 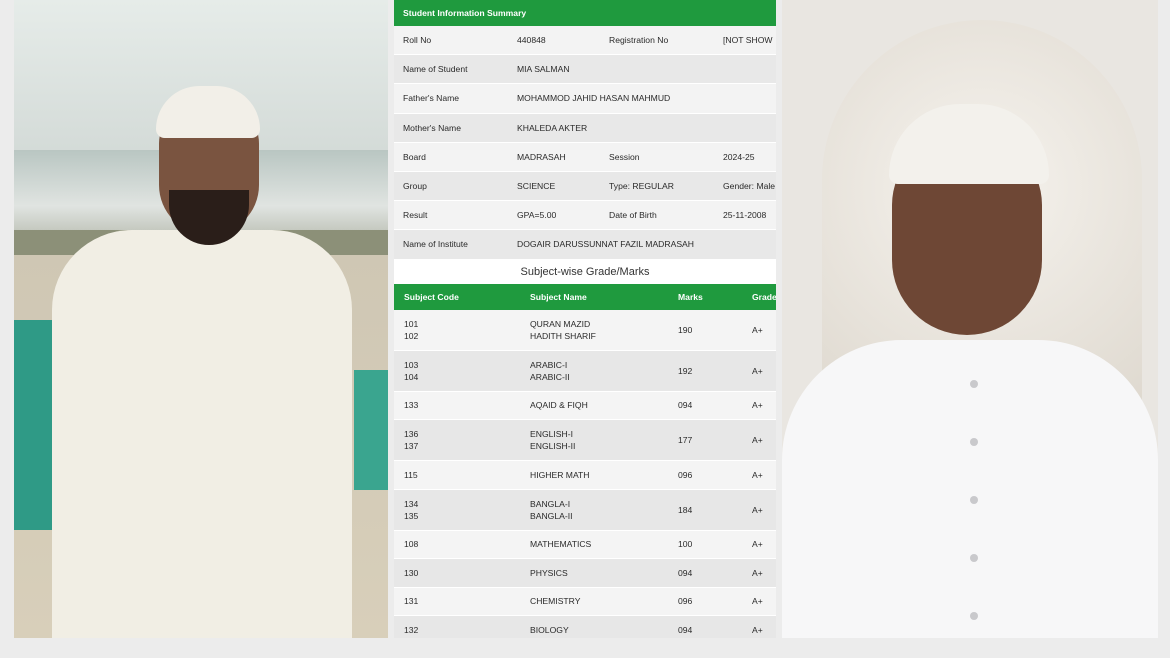 I want to click on subject-name-line-2: HADITH SHARIF, so click(x=563, y=335).